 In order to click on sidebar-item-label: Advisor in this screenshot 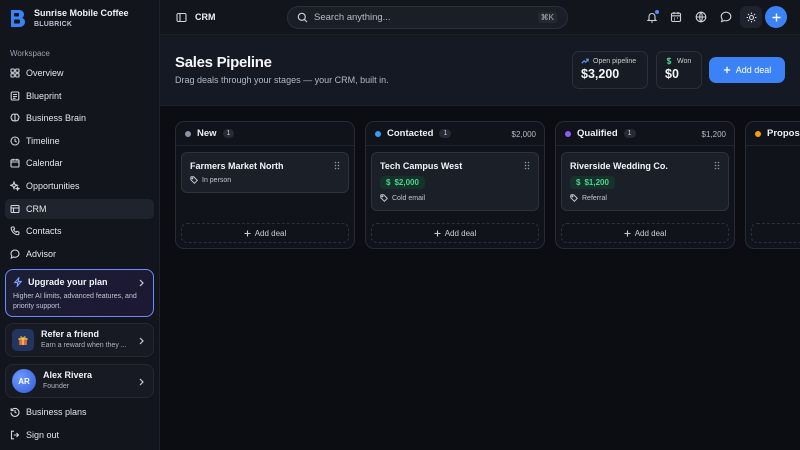, I will do `click(41, 253)`.